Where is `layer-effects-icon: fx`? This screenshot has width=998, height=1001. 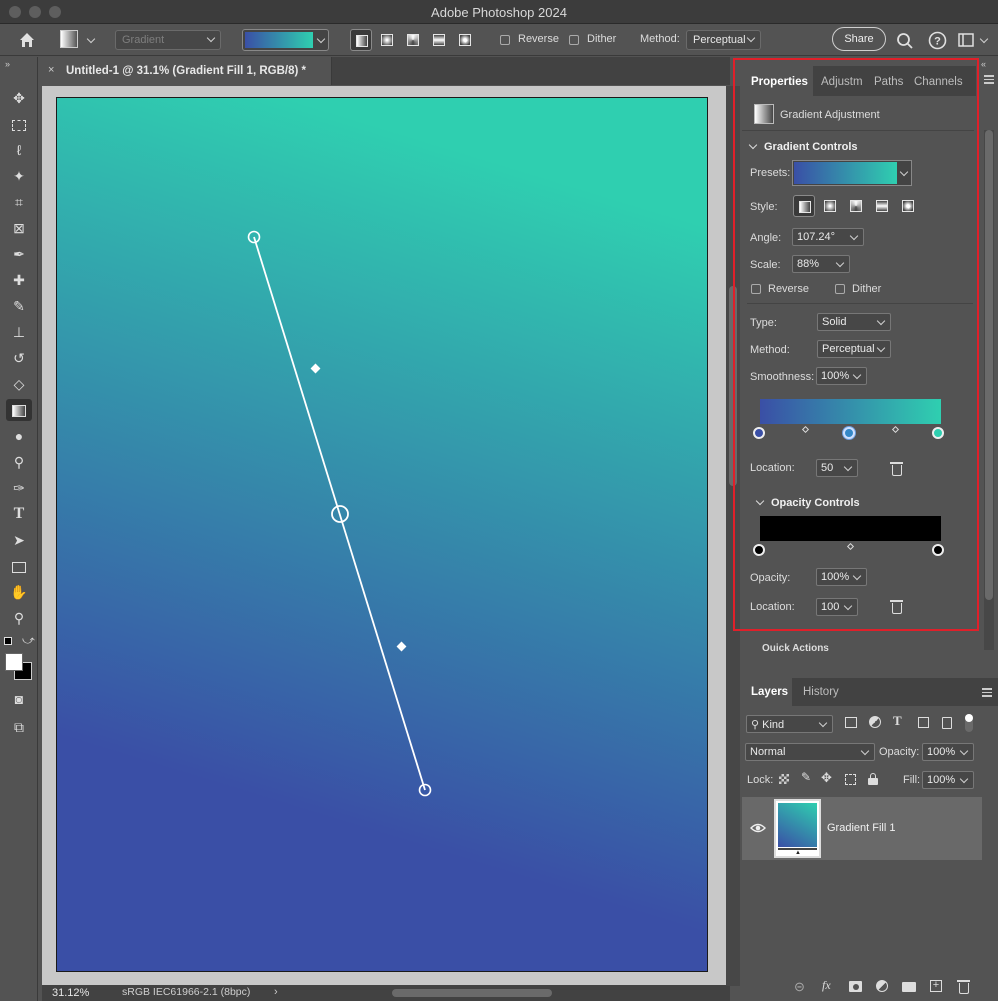
layer-effects-icon: fx is located at coordinates (826, 985).